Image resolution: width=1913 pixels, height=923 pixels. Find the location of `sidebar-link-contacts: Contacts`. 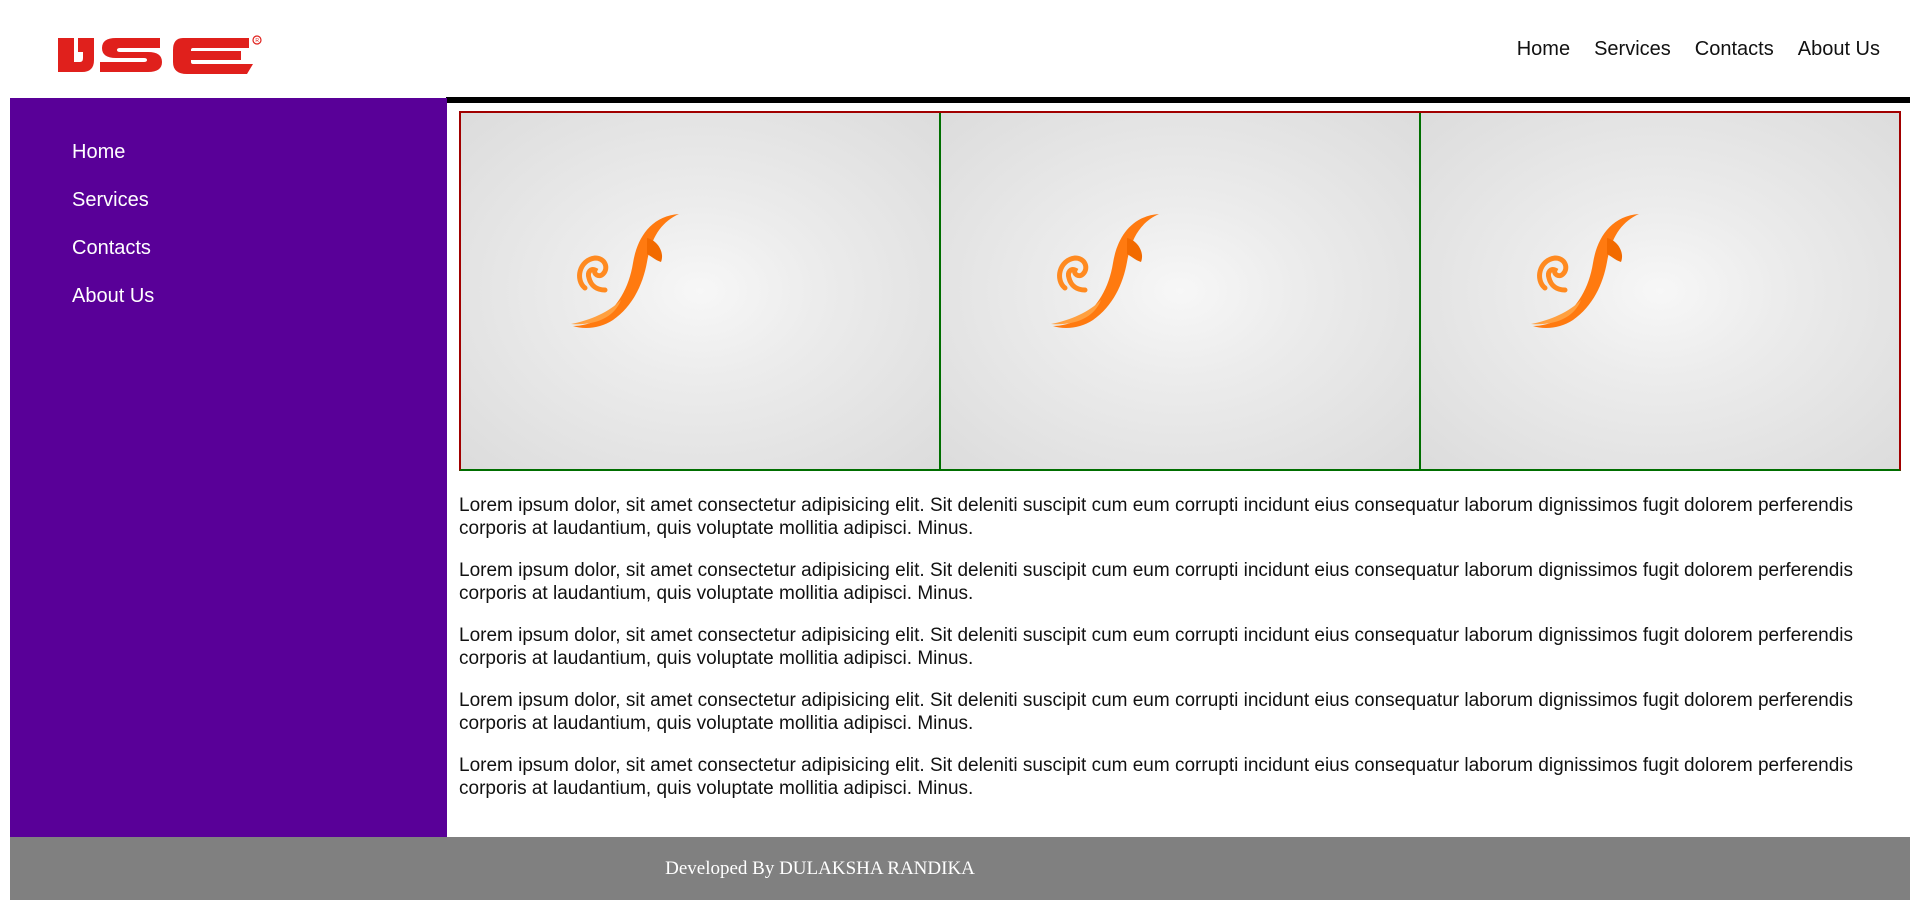

sidebar-link-contacts: Contacts is located at coordinates (111, 248).